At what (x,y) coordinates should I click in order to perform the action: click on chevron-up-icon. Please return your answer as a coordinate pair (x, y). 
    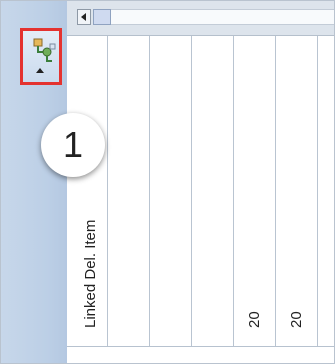
    Looking at the image, I should click on (40, 70).